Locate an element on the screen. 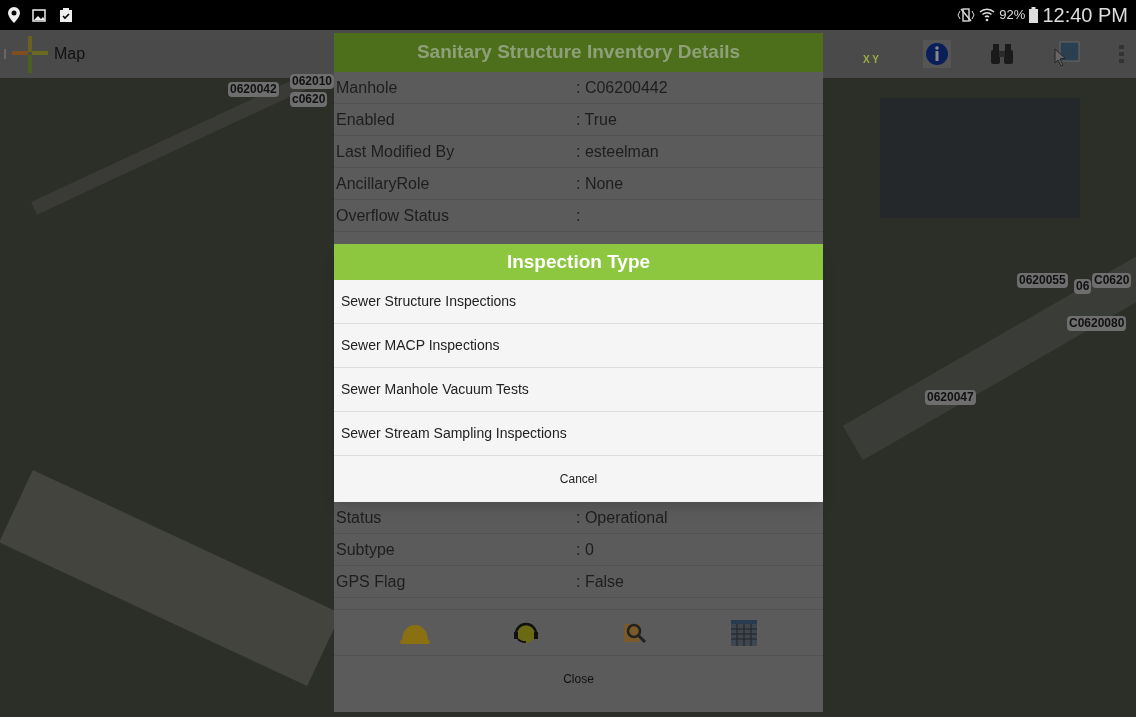  map-label: 06 is located at coordinates (1083, 286).